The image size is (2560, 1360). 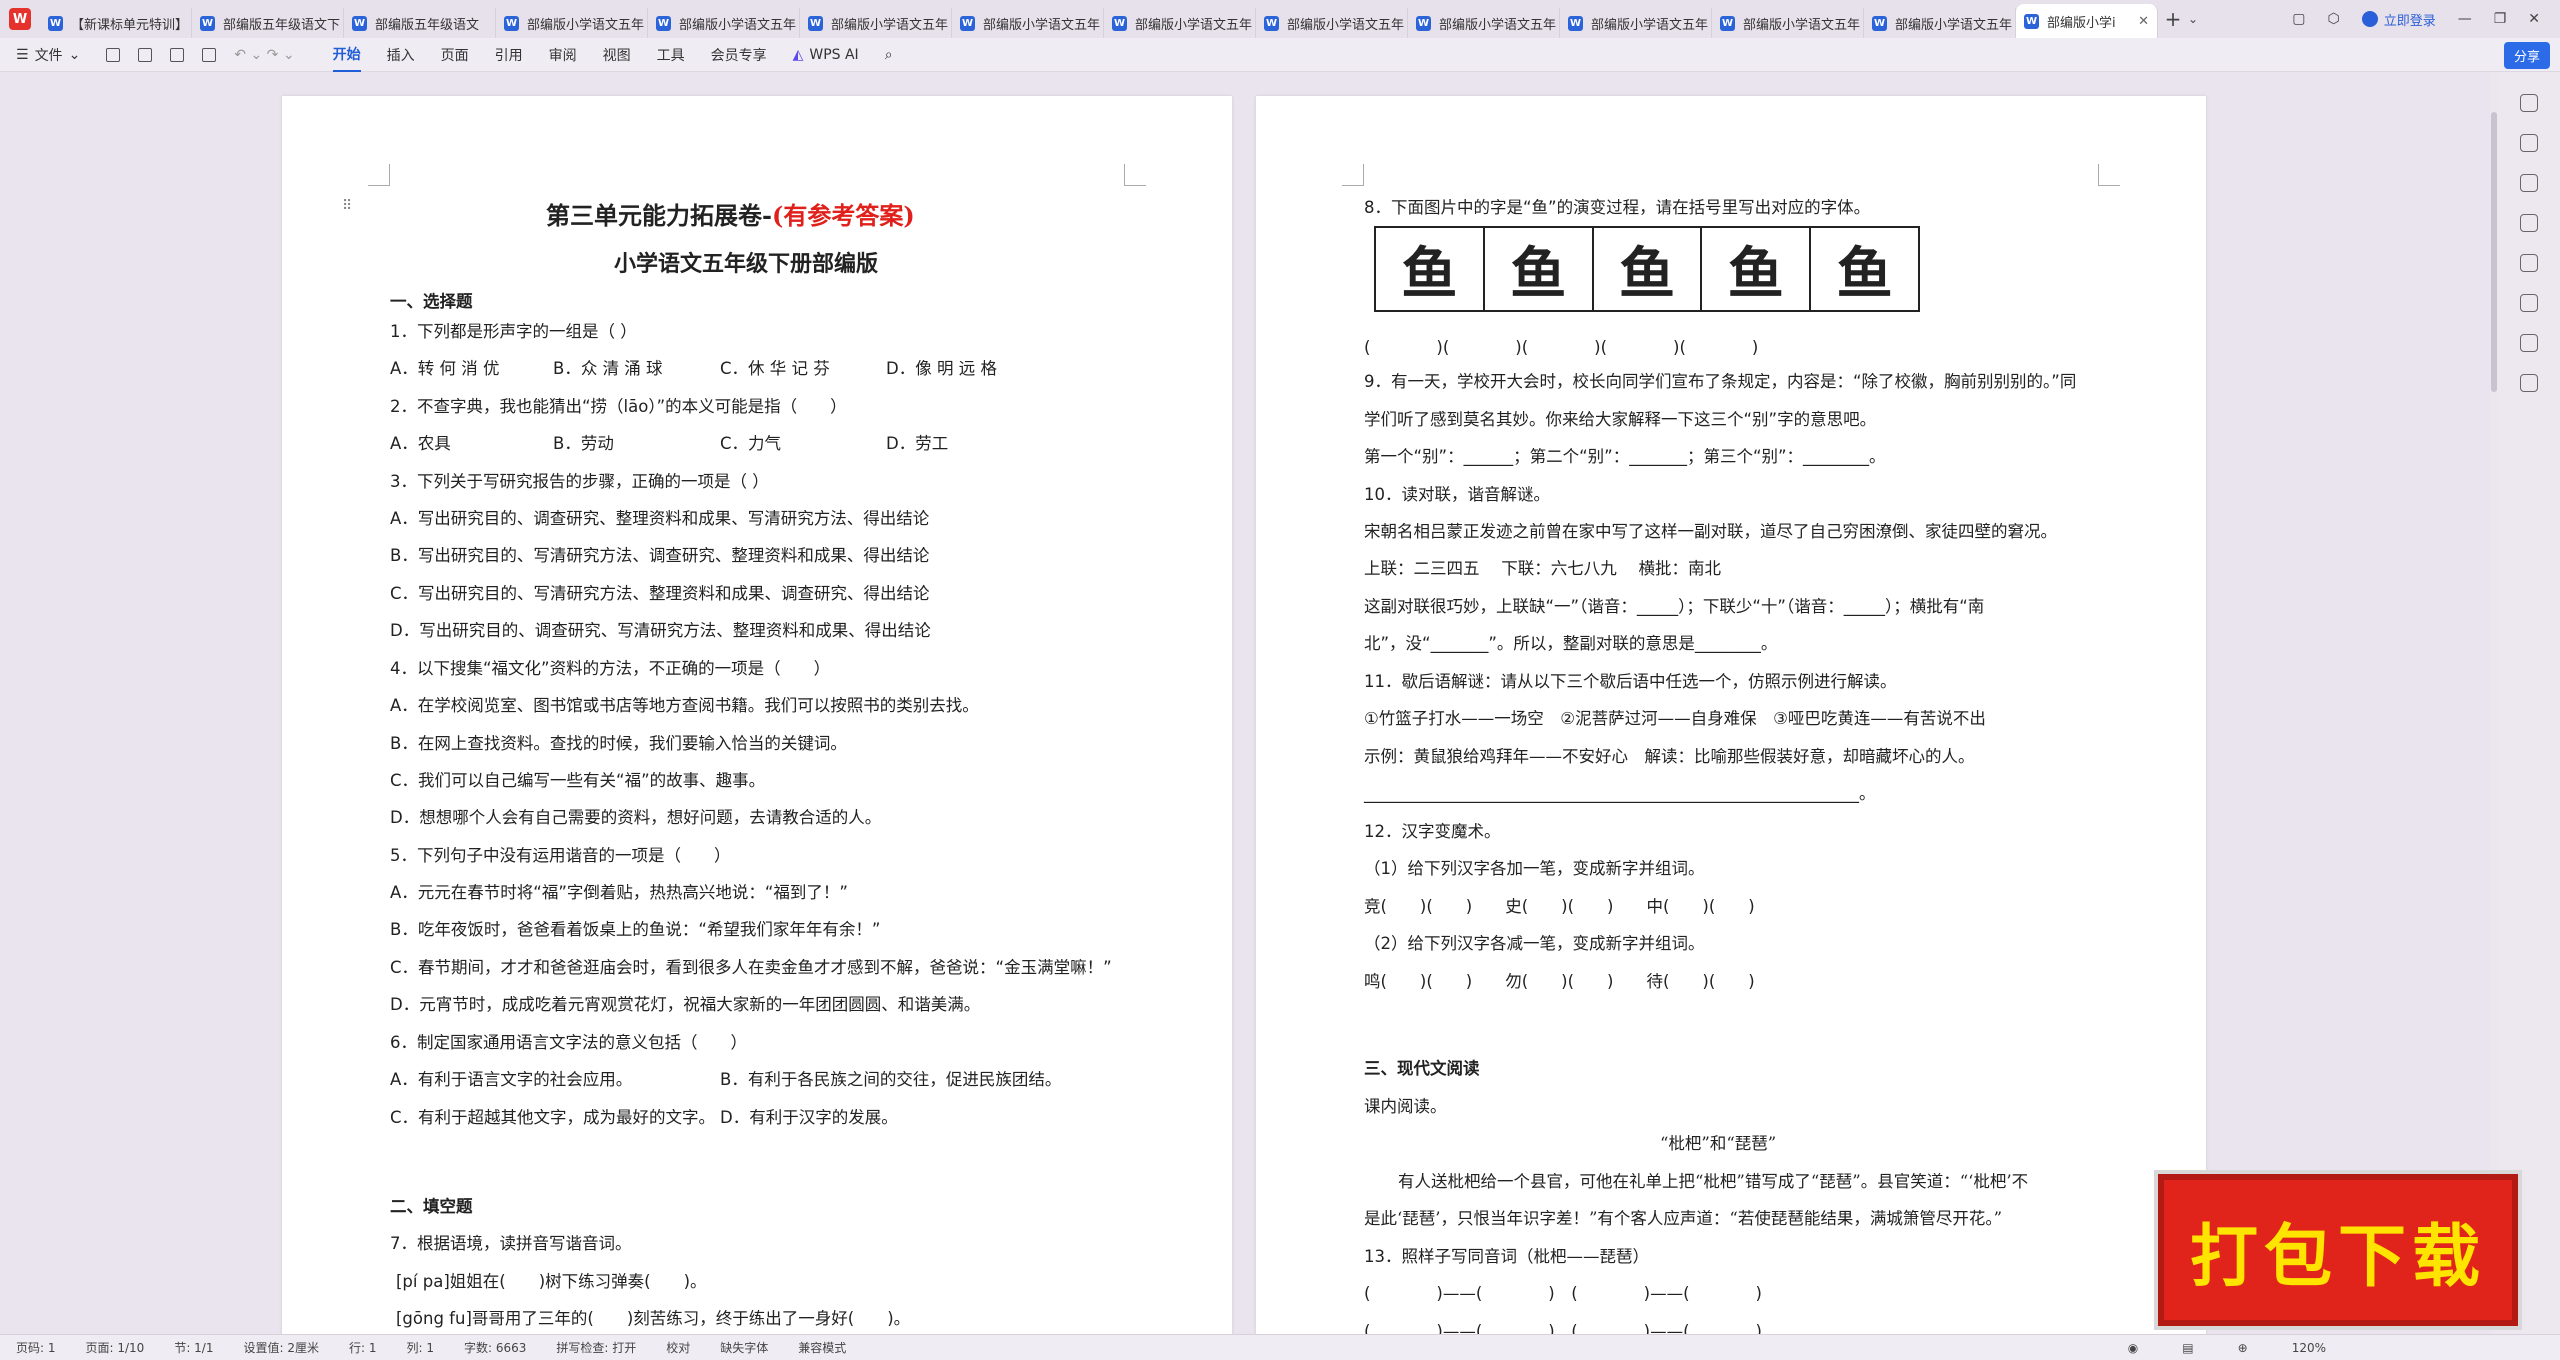 I want to click on help-icon, so click(x=2529, y=303).